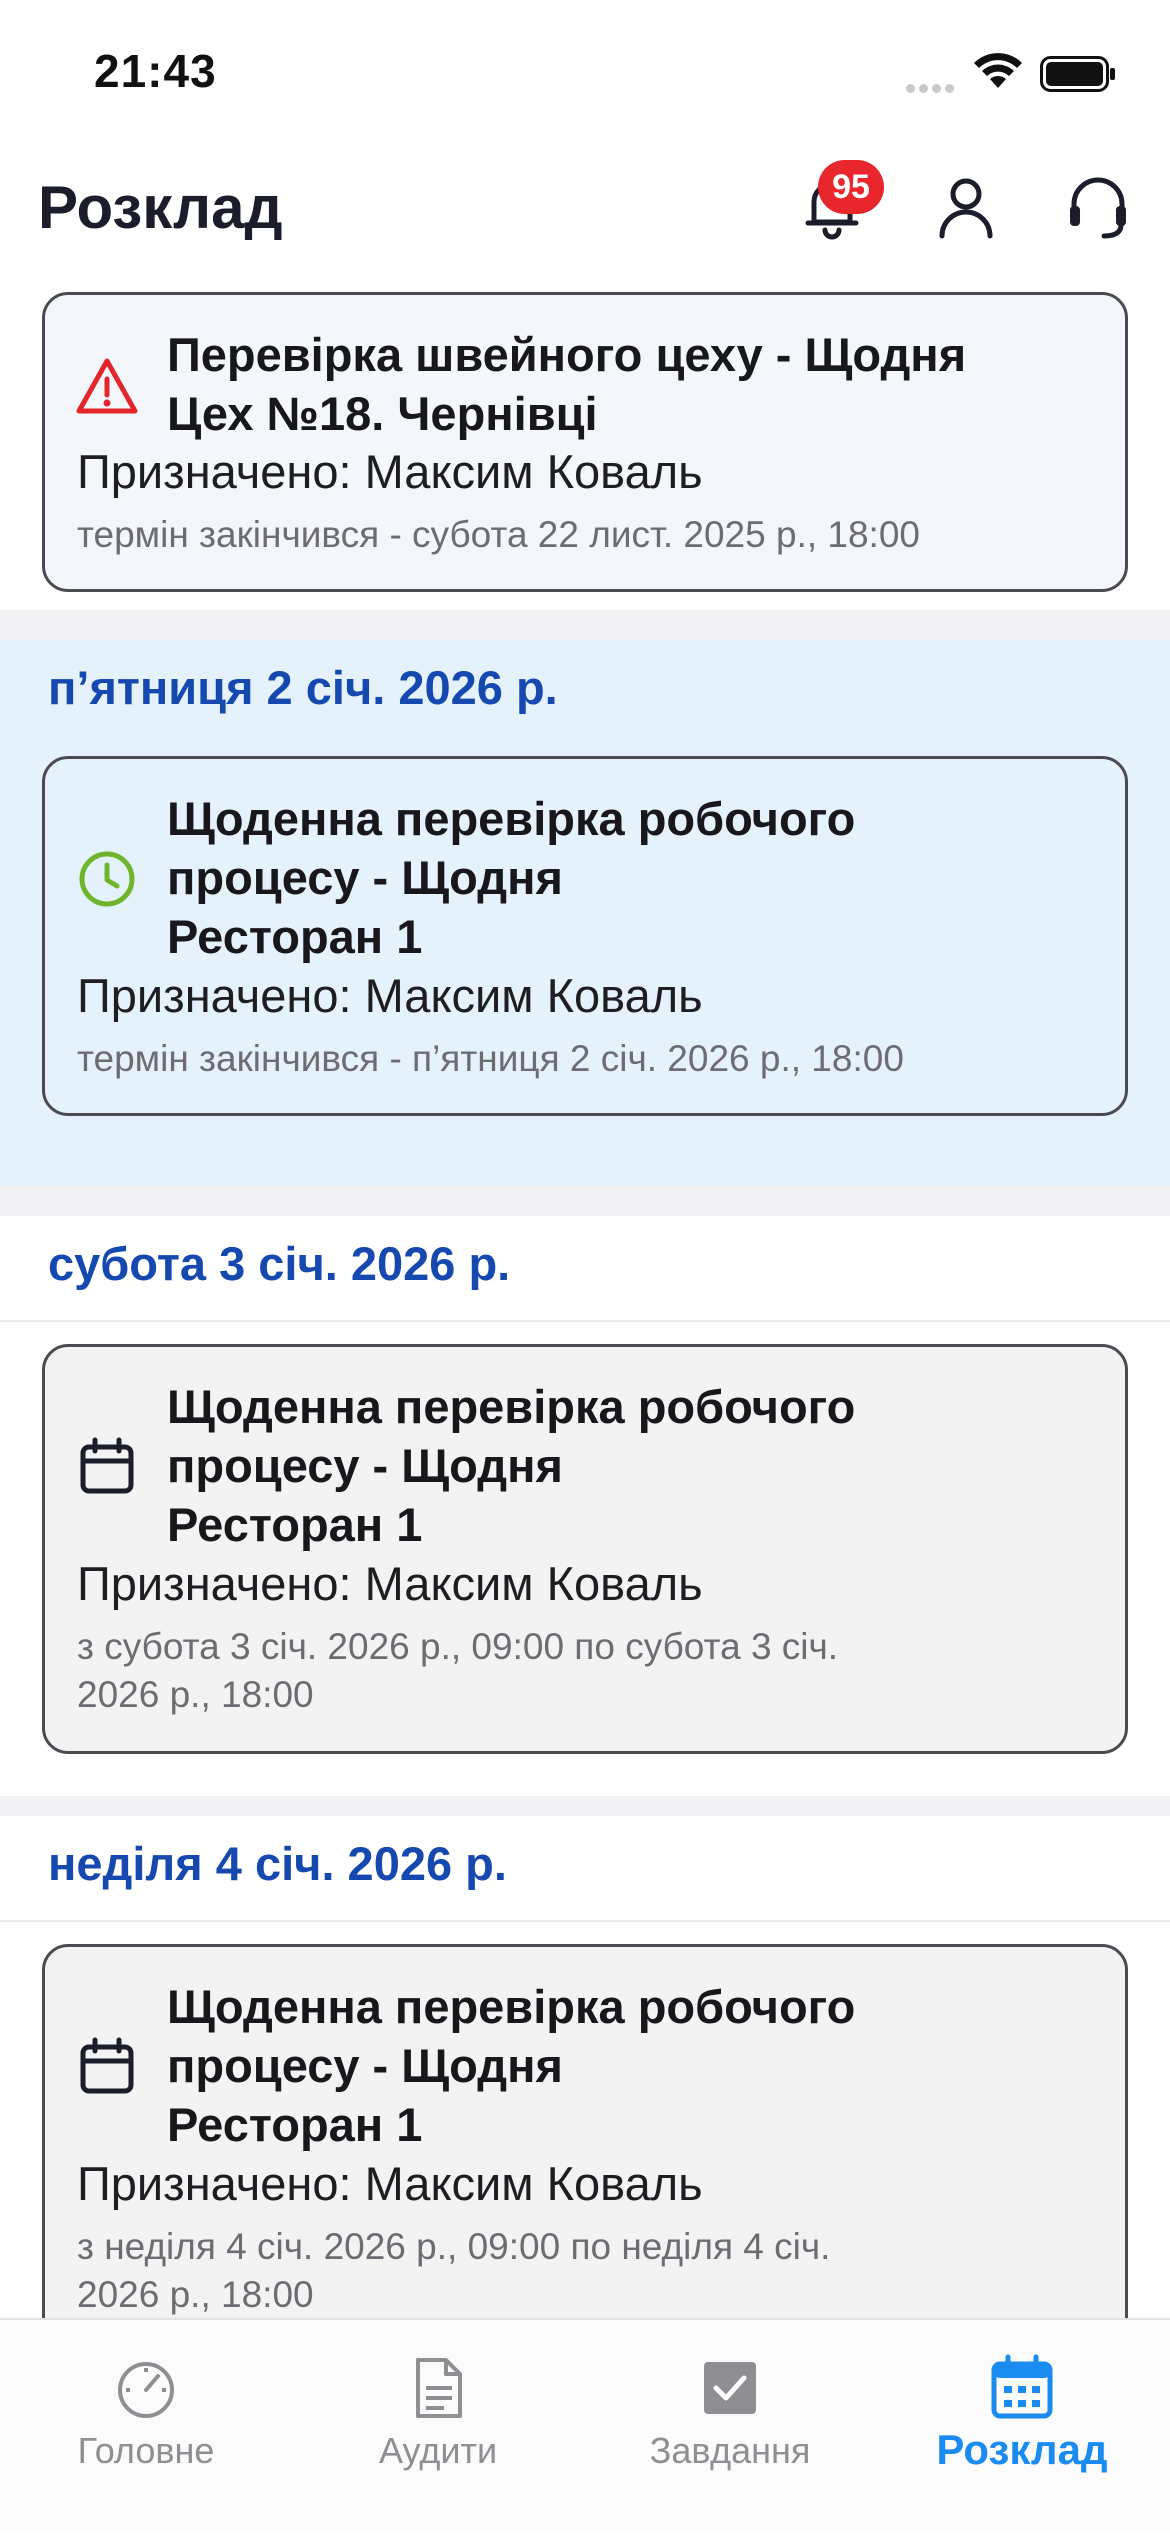  What do you see at coordinates (155, 71) in the screenshot?
I see `status-time: 21:43` at bounding box center [155, 71].